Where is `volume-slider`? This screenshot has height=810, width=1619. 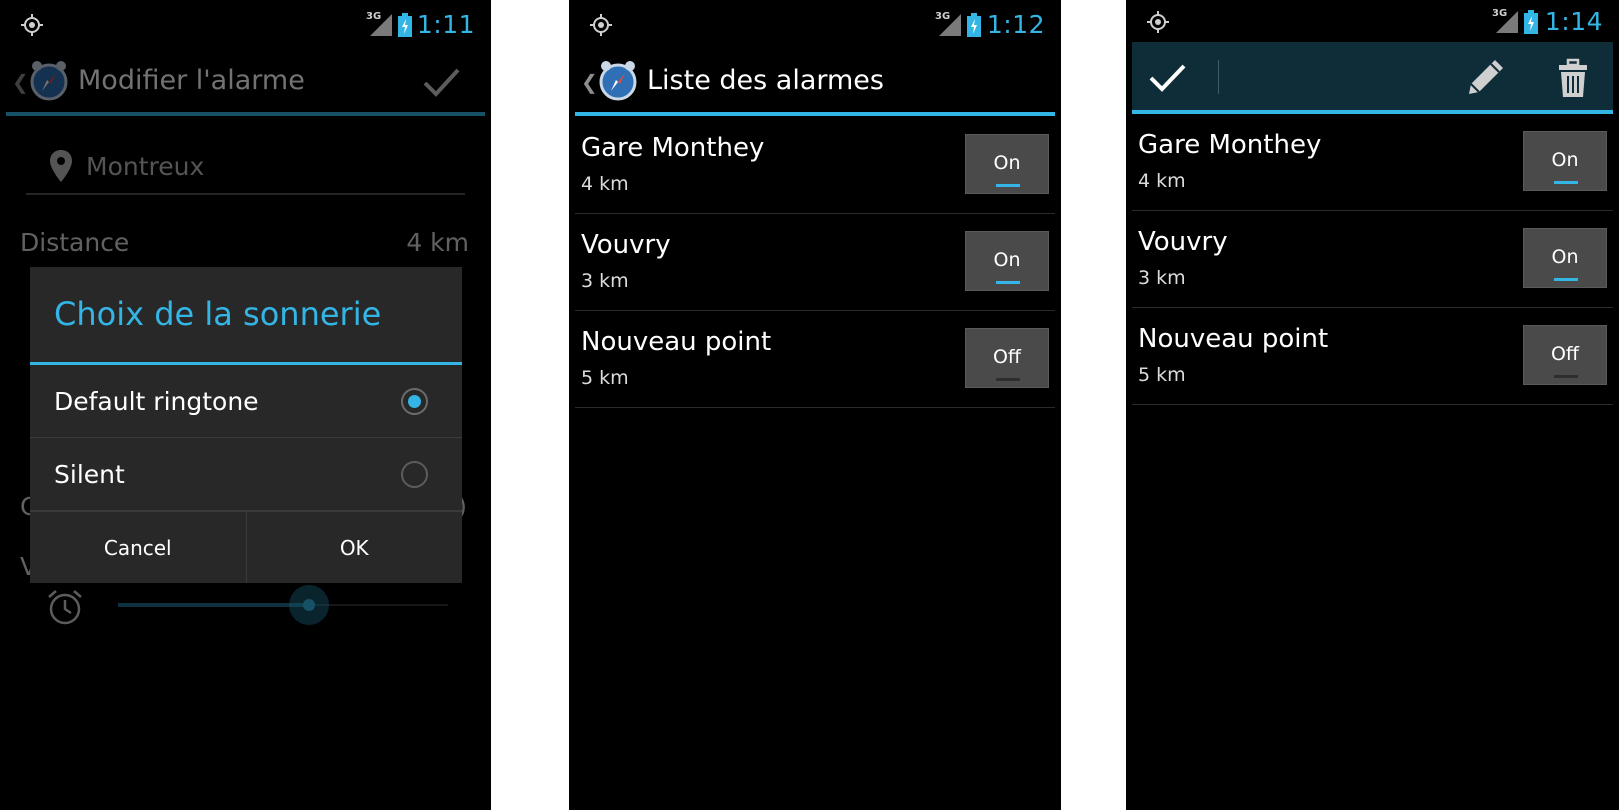
volume-slider is located at coordinates (283, 605).